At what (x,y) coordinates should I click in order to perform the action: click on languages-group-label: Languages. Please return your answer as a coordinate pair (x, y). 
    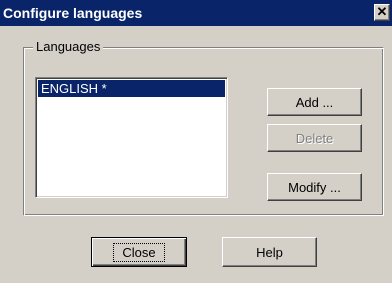
    Looking at the image, I should click on (68, 47).